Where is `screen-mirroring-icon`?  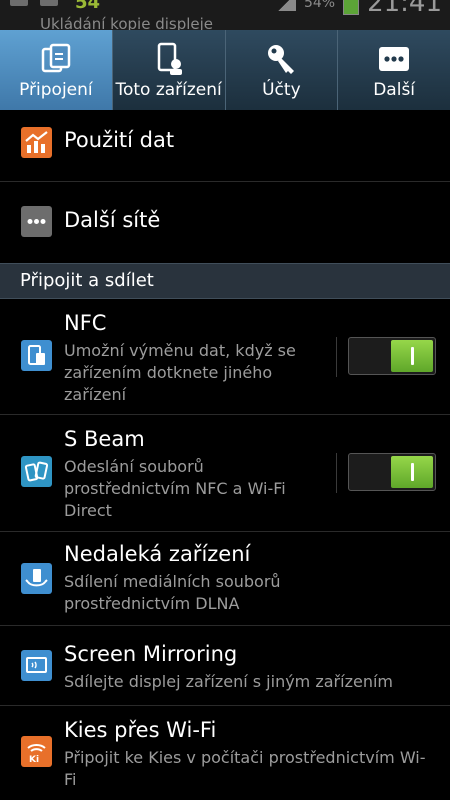
screen-mirroring-icon is located at coordinates (36, 665).